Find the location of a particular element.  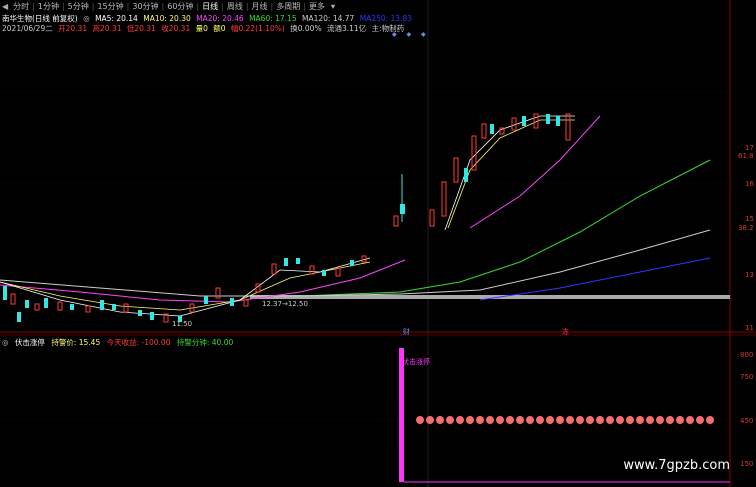

axis-label-17: 17 is located at coordinates (749, 148).